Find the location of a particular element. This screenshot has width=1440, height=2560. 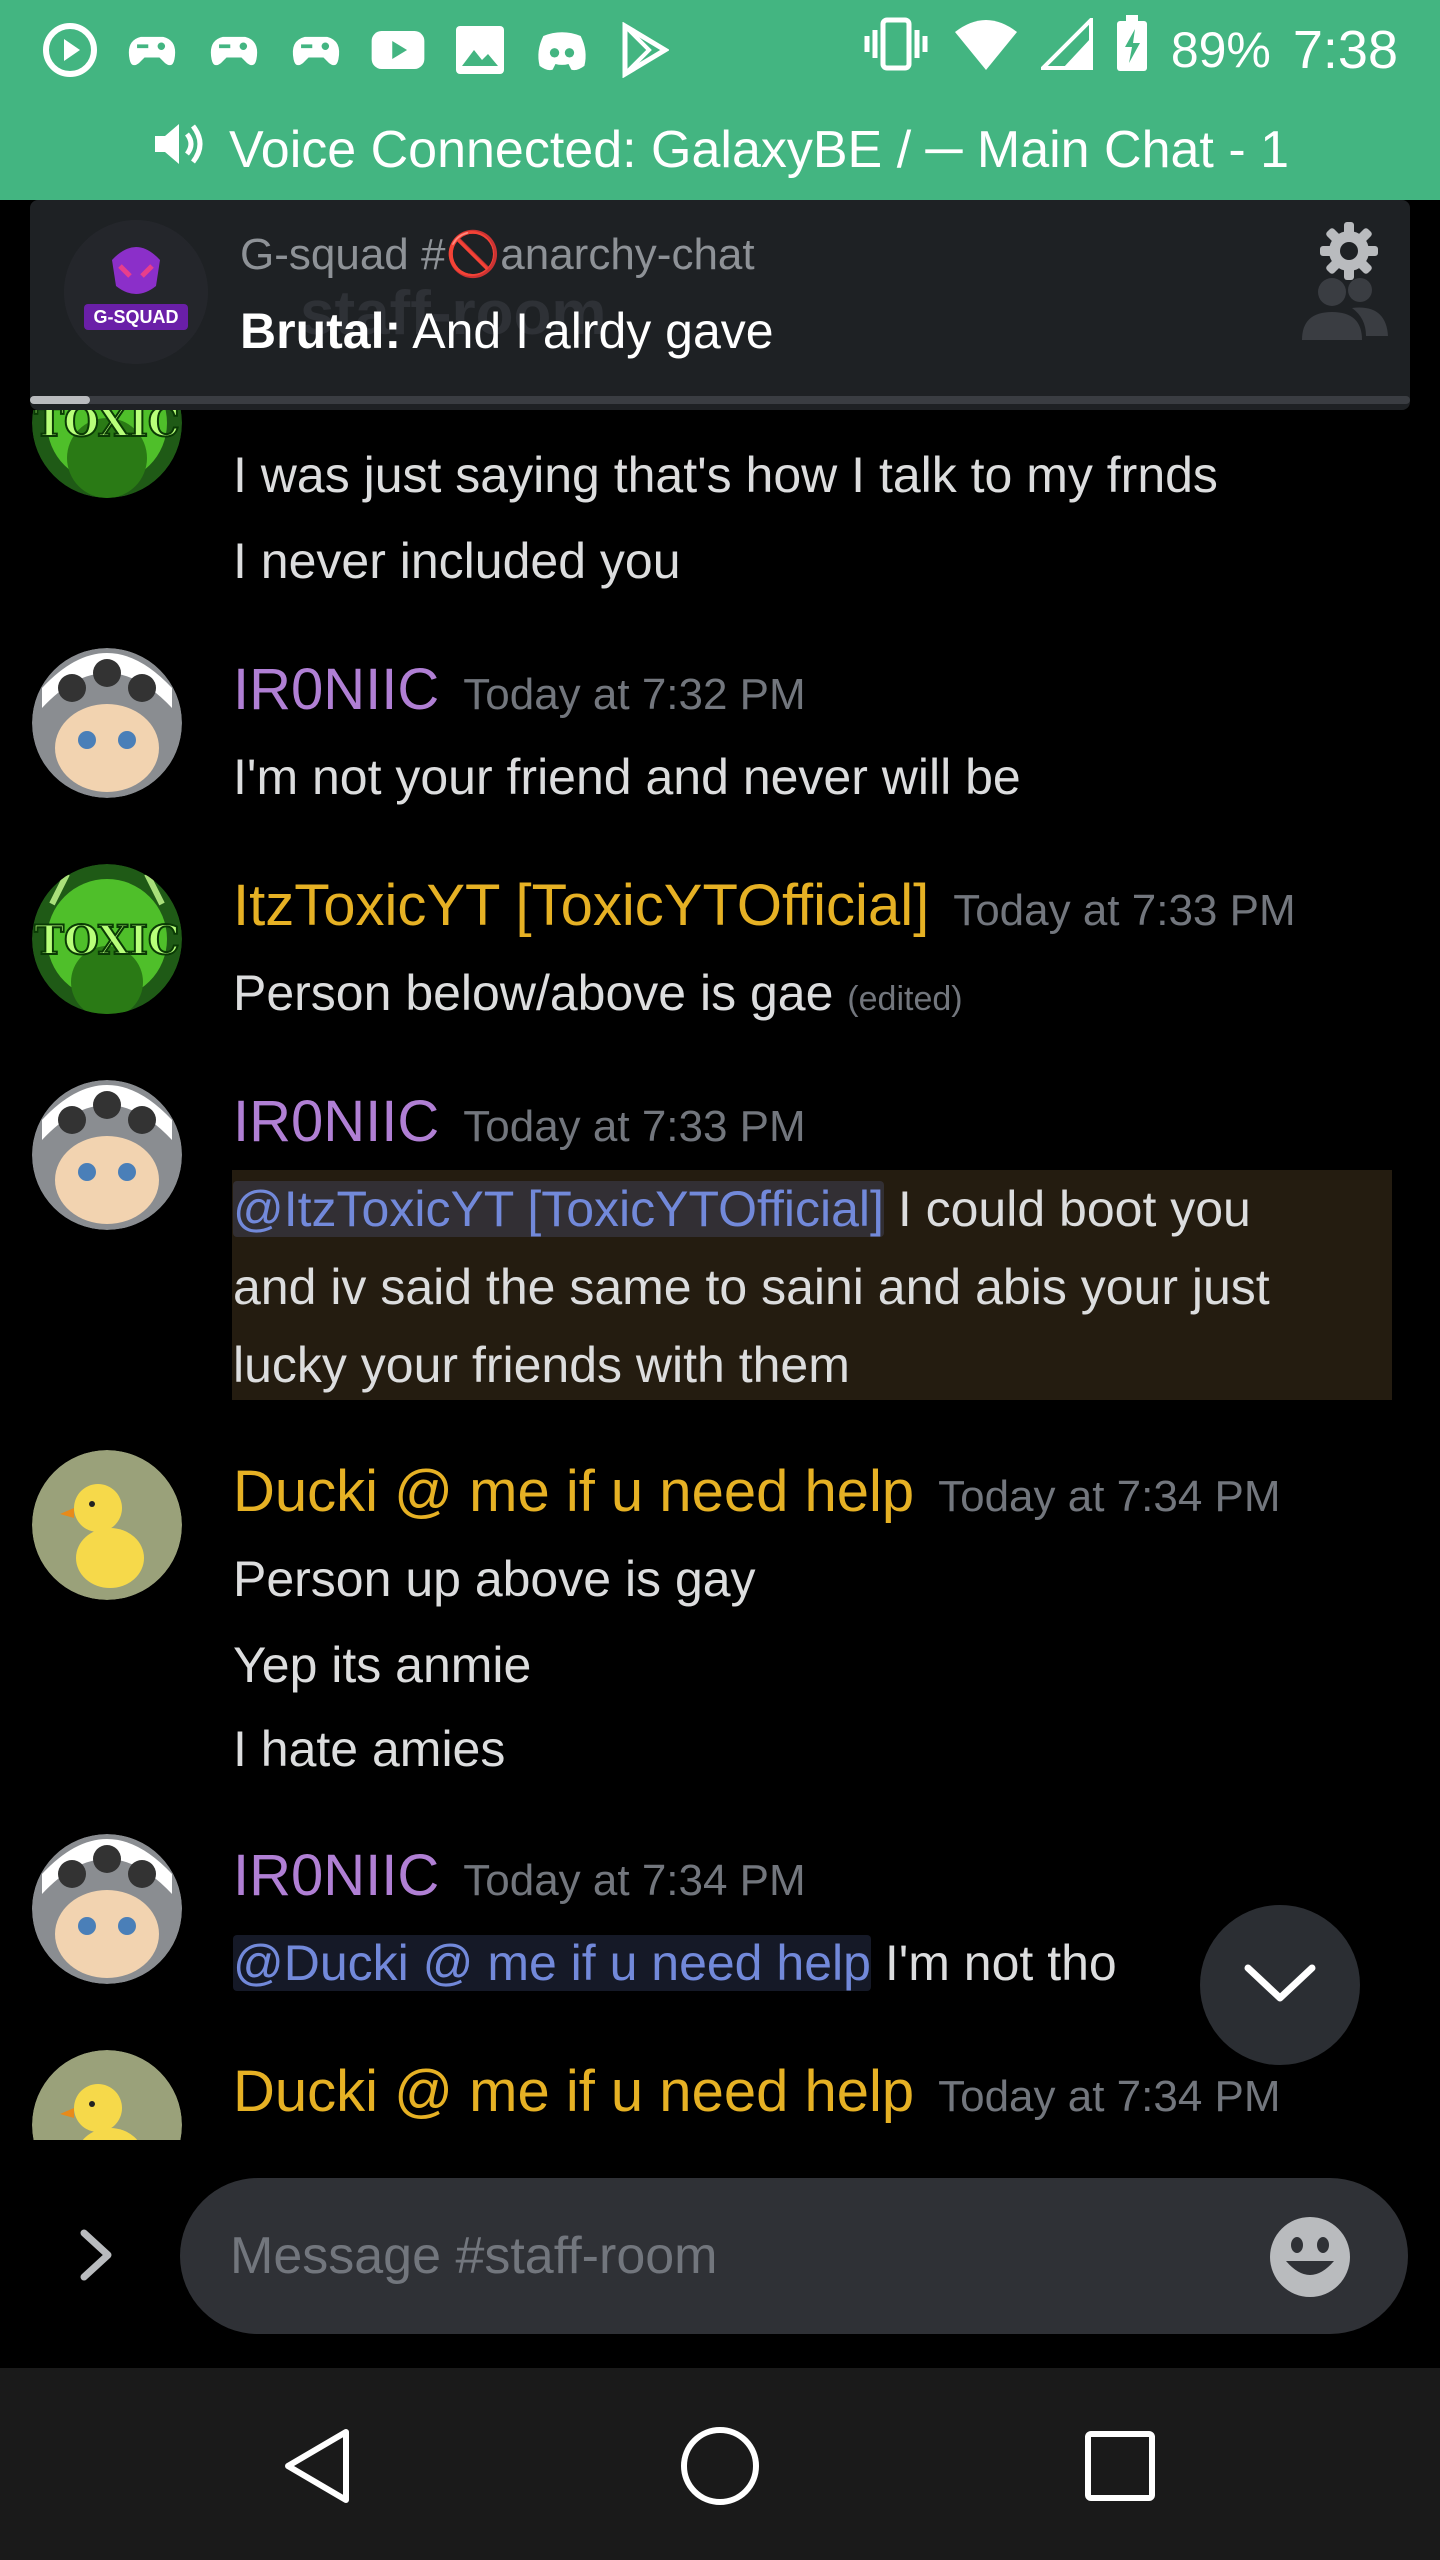

status-bar: 89% 7:38 is located at coordinates (720, 50).